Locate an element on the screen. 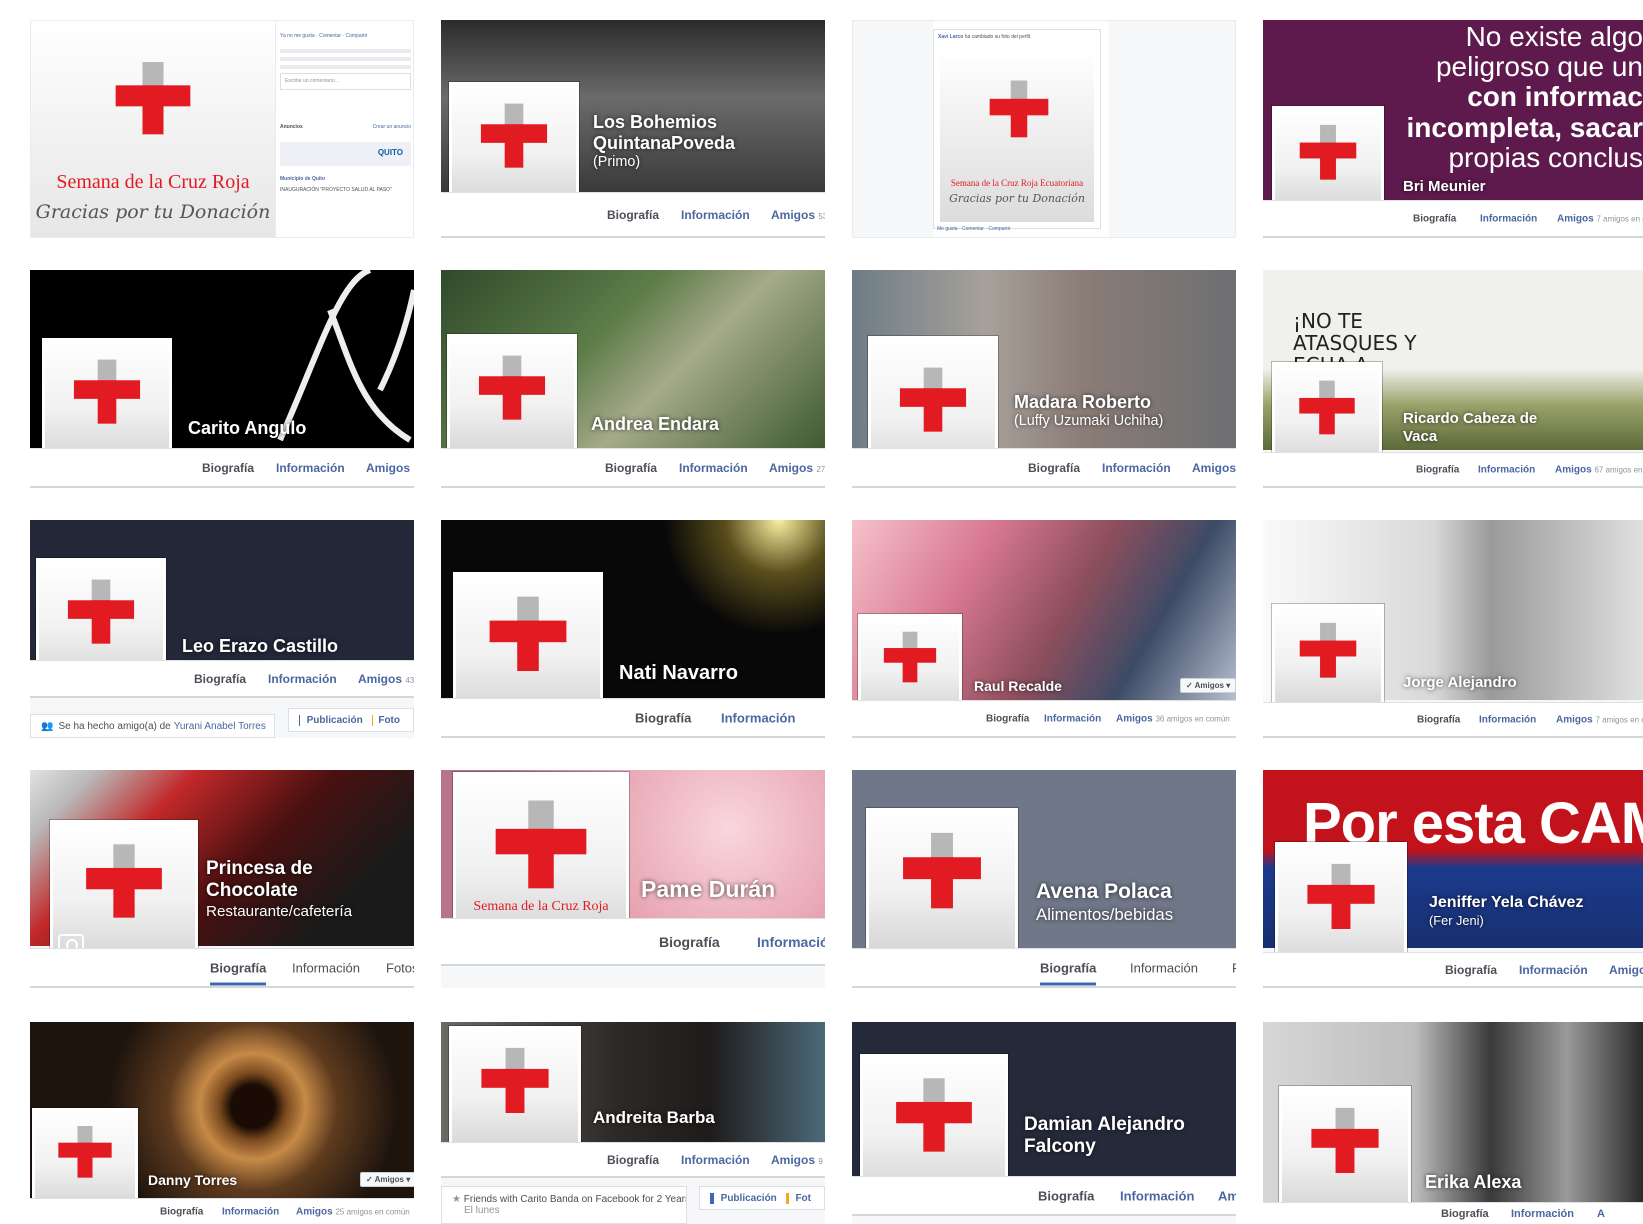 Image resolution: width=1643 pixels, height=1224 pixels. tab-friends: Amigos 67 amigos en co is located at coordinates (1599, 469).